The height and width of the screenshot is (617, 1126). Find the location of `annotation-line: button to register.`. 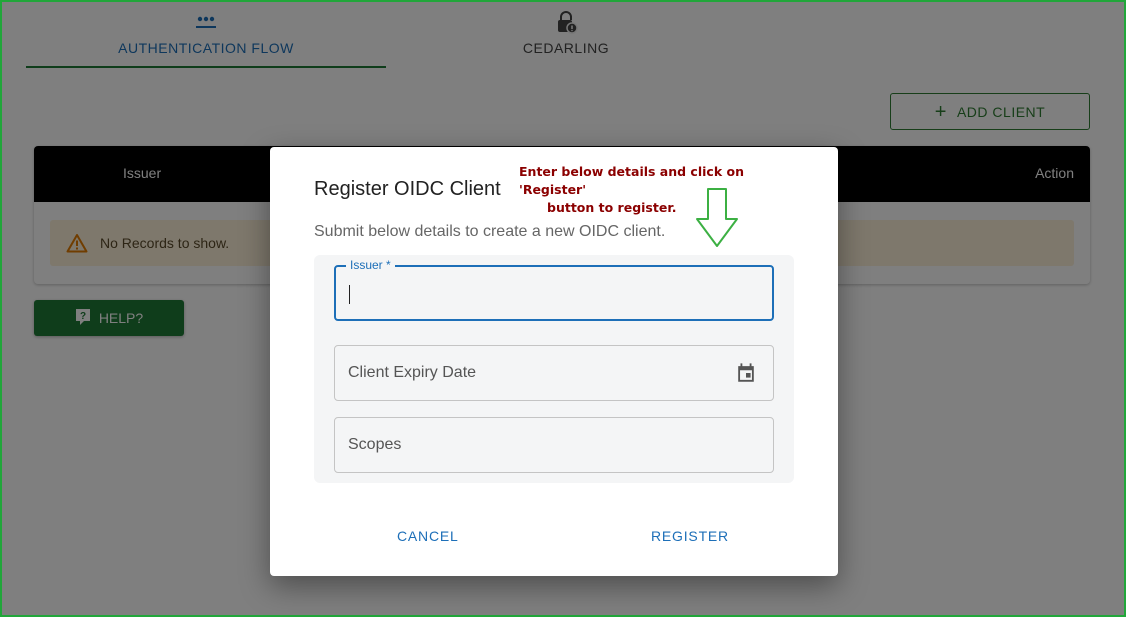

annotation-line: button to register. is located at coordinates (612, 207).